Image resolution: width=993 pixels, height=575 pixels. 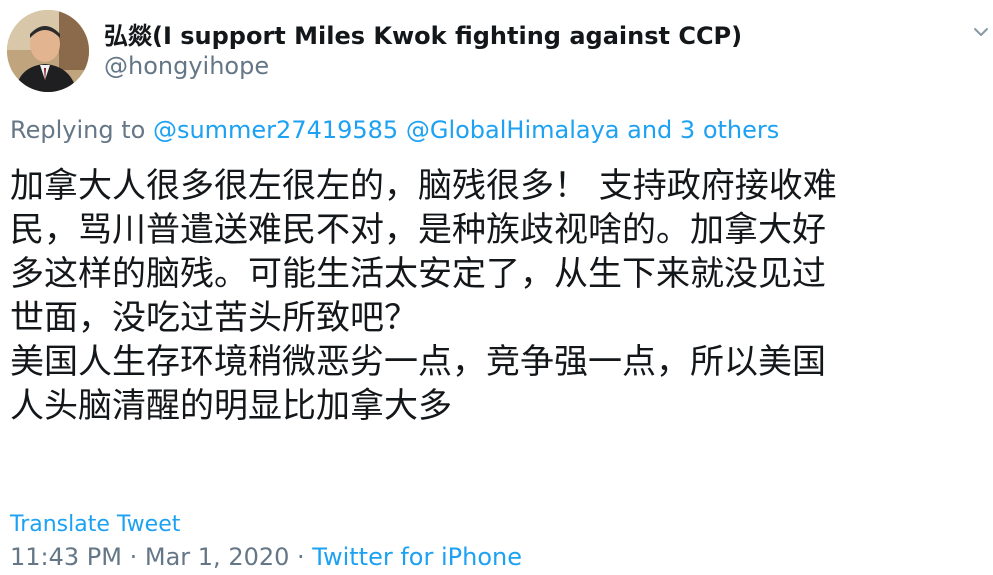 I want to click on tweet-text-line: 加拿大人很多很左很左的，脑残很多！ 支持政府接收难, so click(x=423, y=186).